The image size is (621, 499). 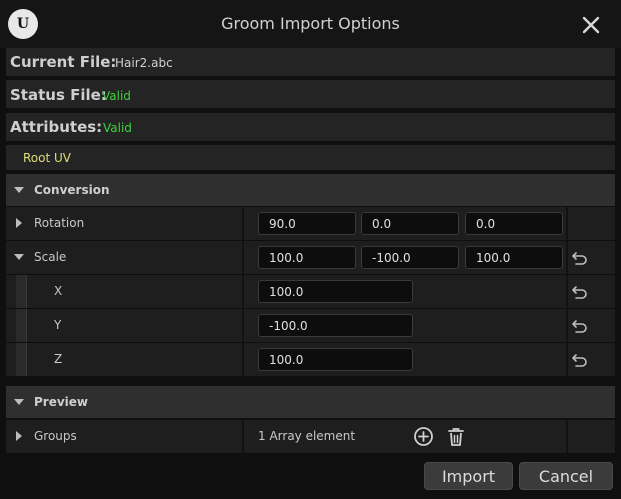 What do you see at coordinates (566, 476) in the screenshot?
I see `cancel-button: Cancel` at bounding box center [566, 476].